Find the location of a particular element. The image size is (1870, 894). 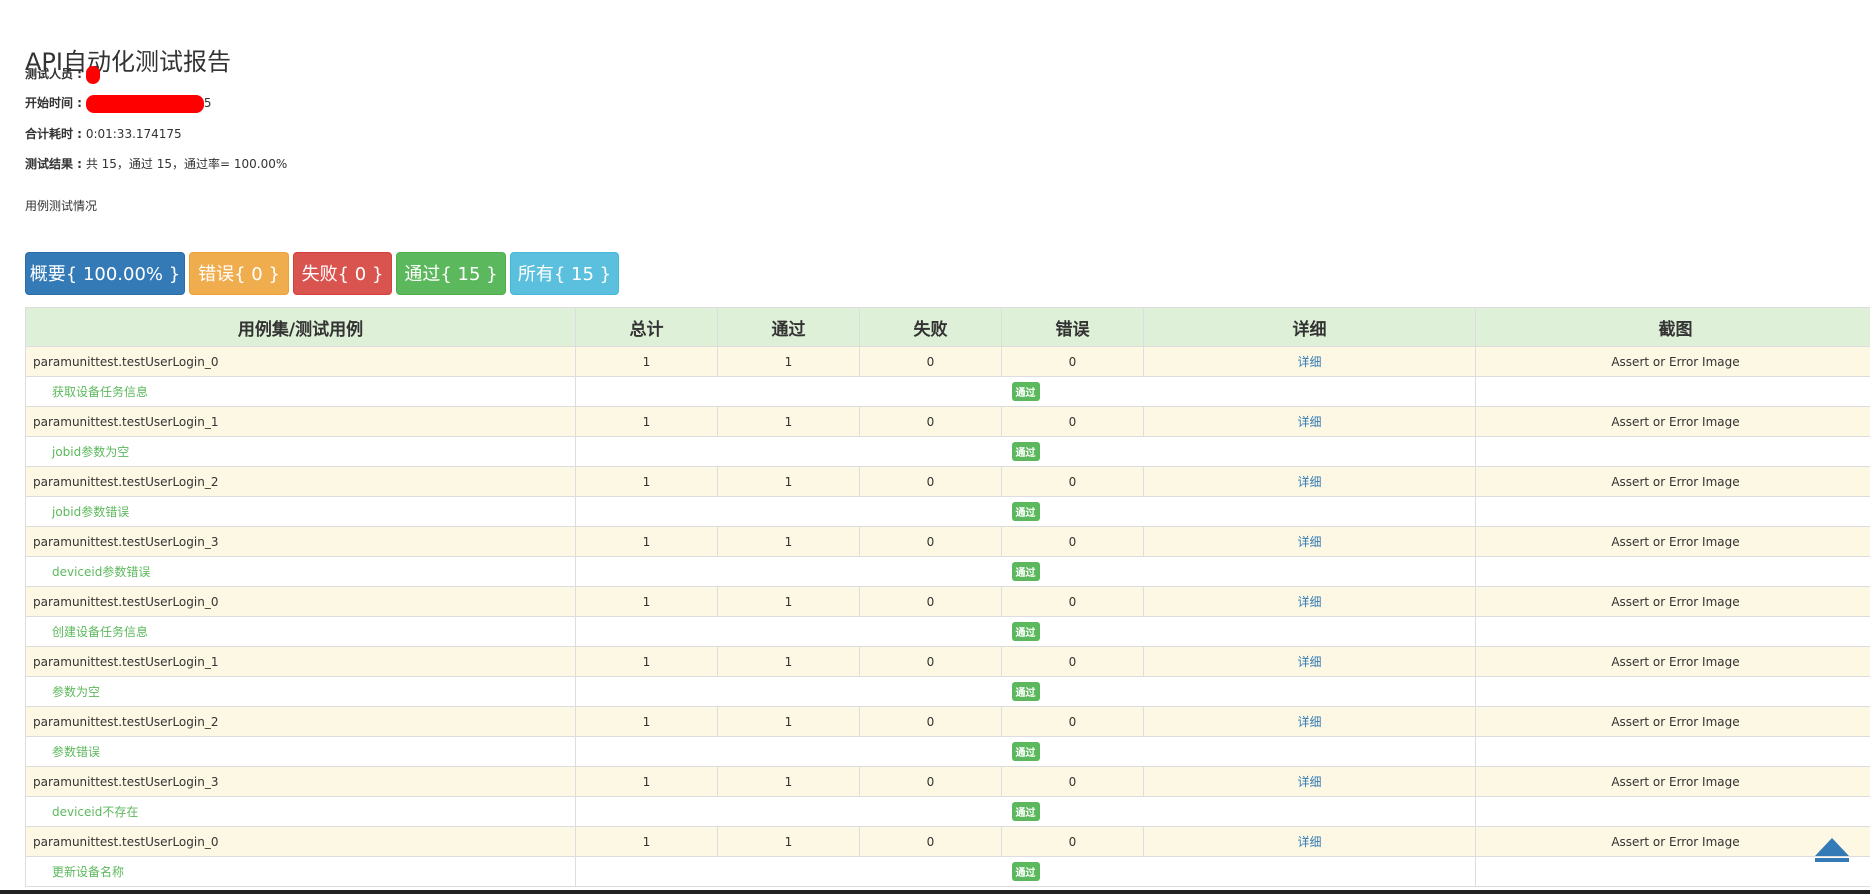

test-case-name: jobid参数为空 is located at coordinates (300, 451).